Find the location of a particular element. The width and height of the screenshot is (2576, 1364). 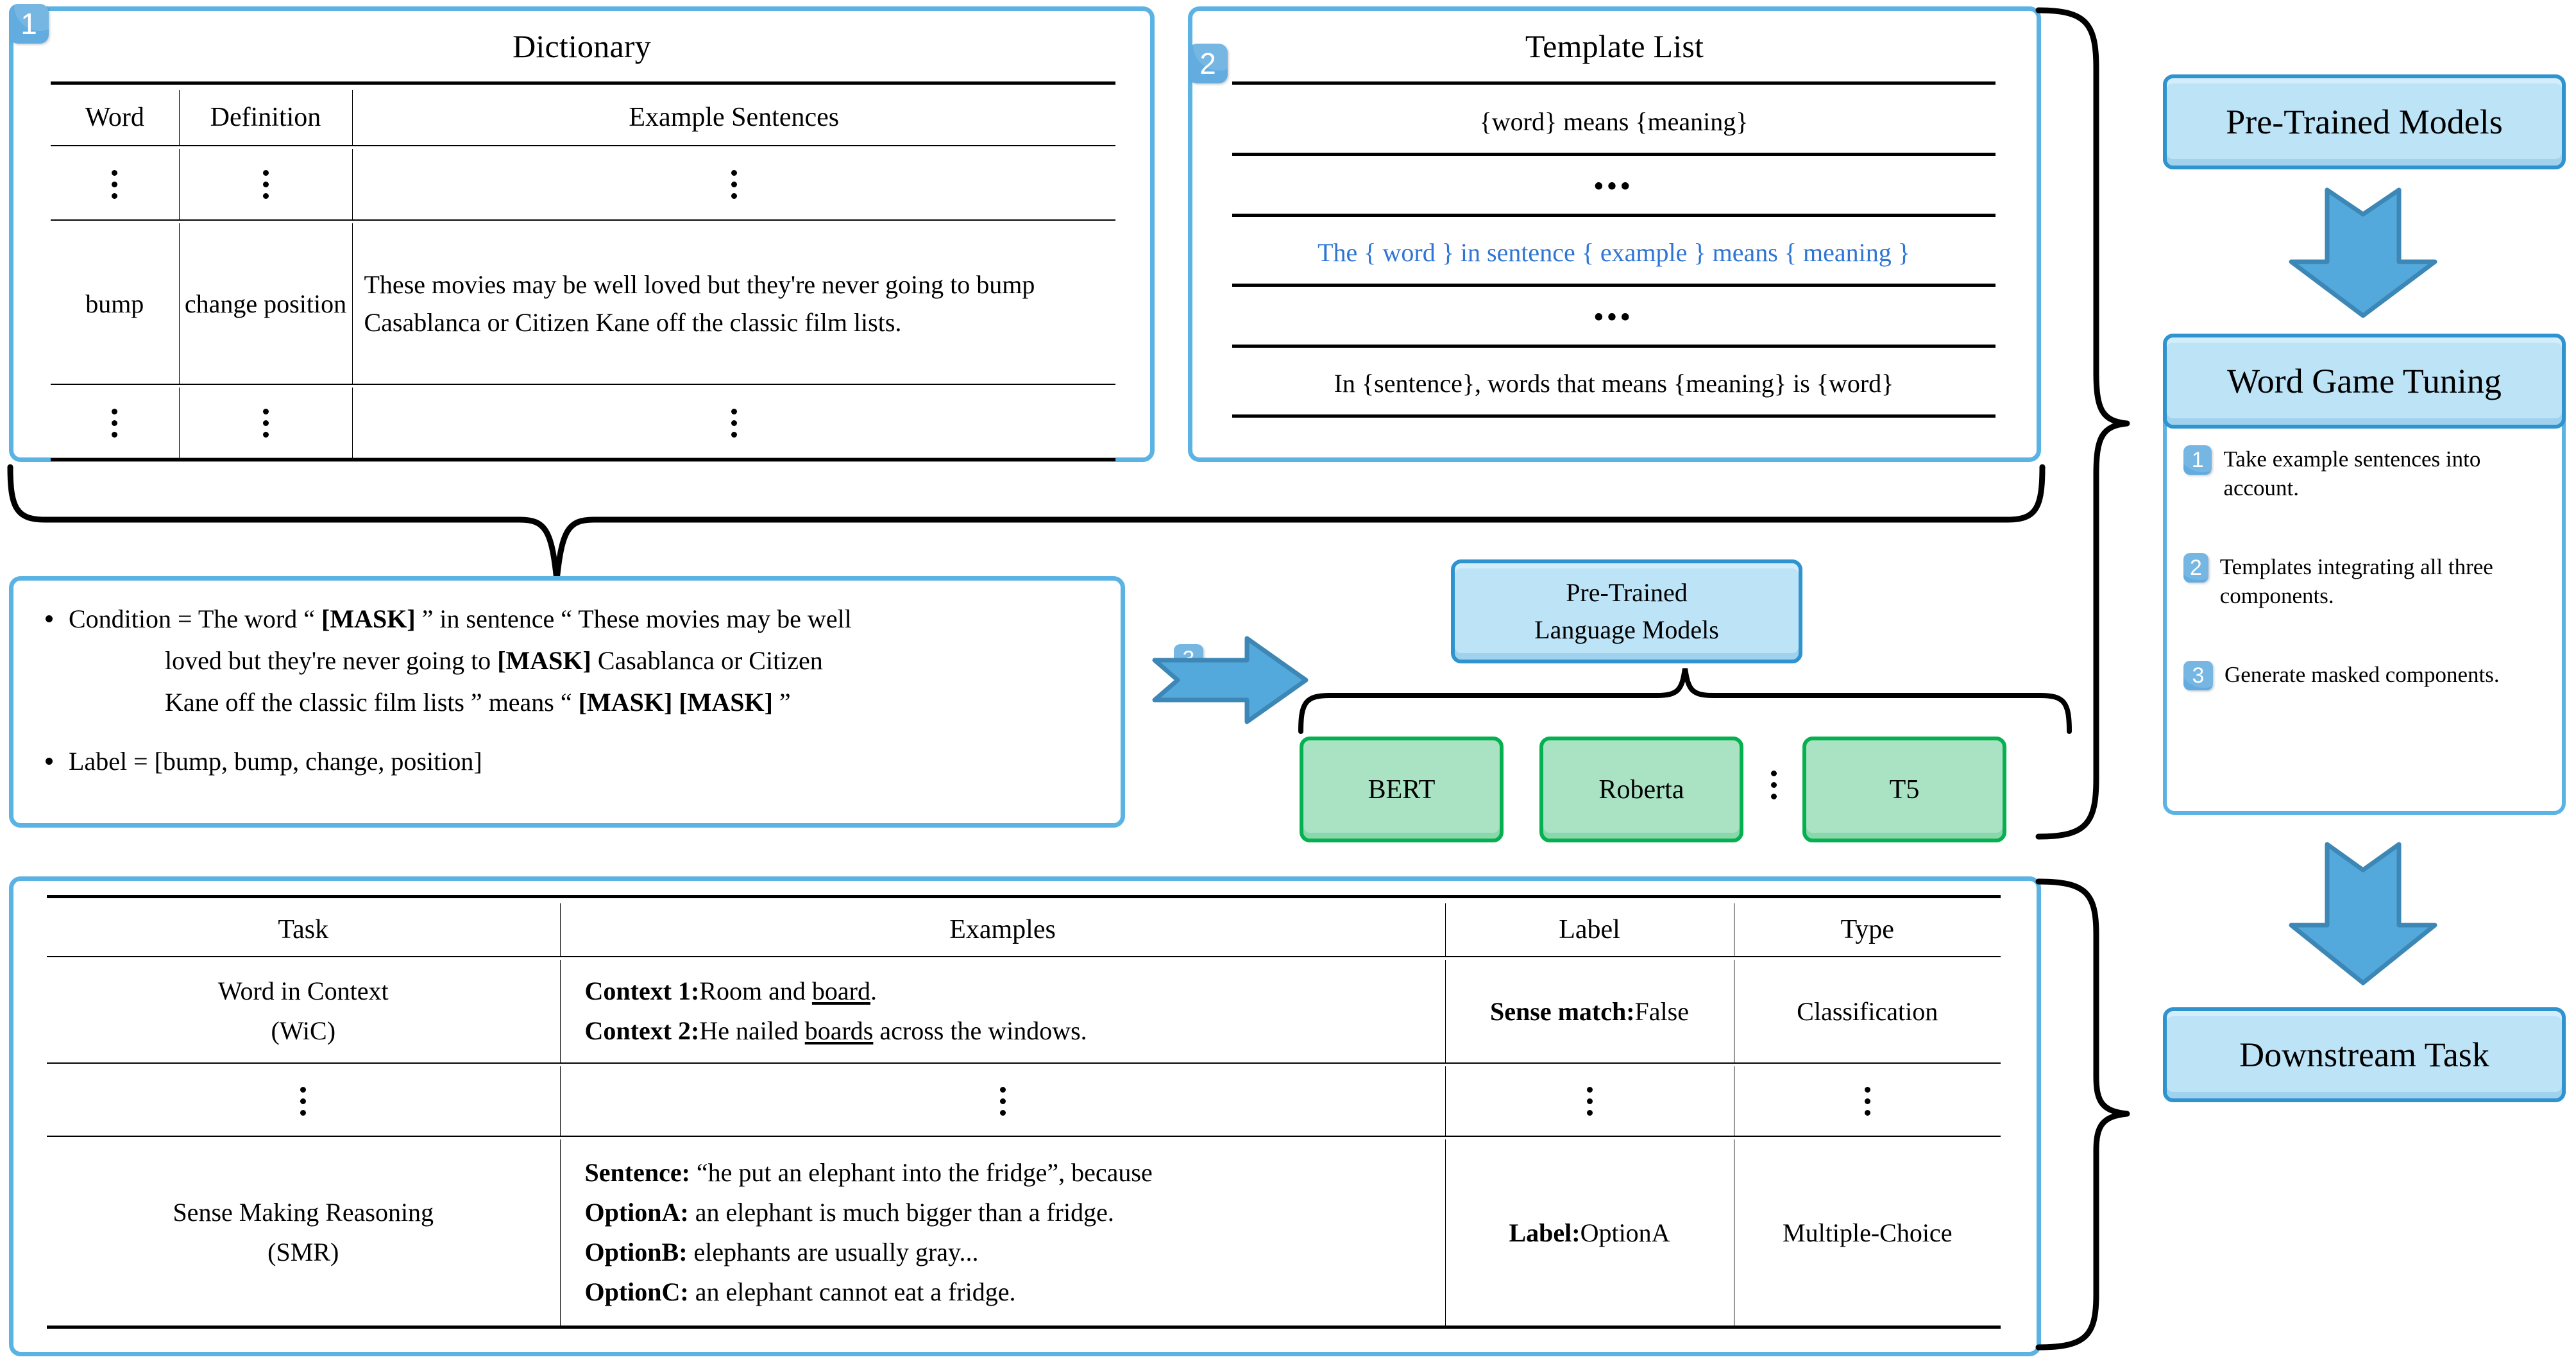

model-label: Roberta is located at coordinates (1641, 789).